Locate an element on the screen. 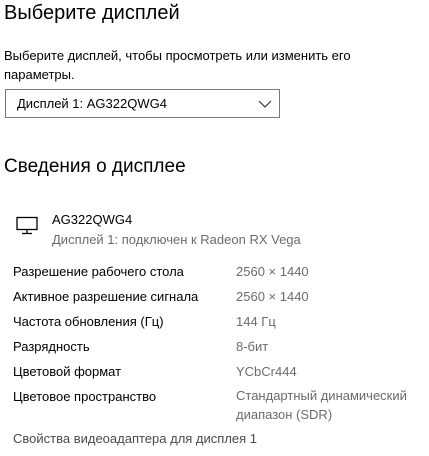  color-format-label: Цветовой формат is located at coordinates (67, 371).